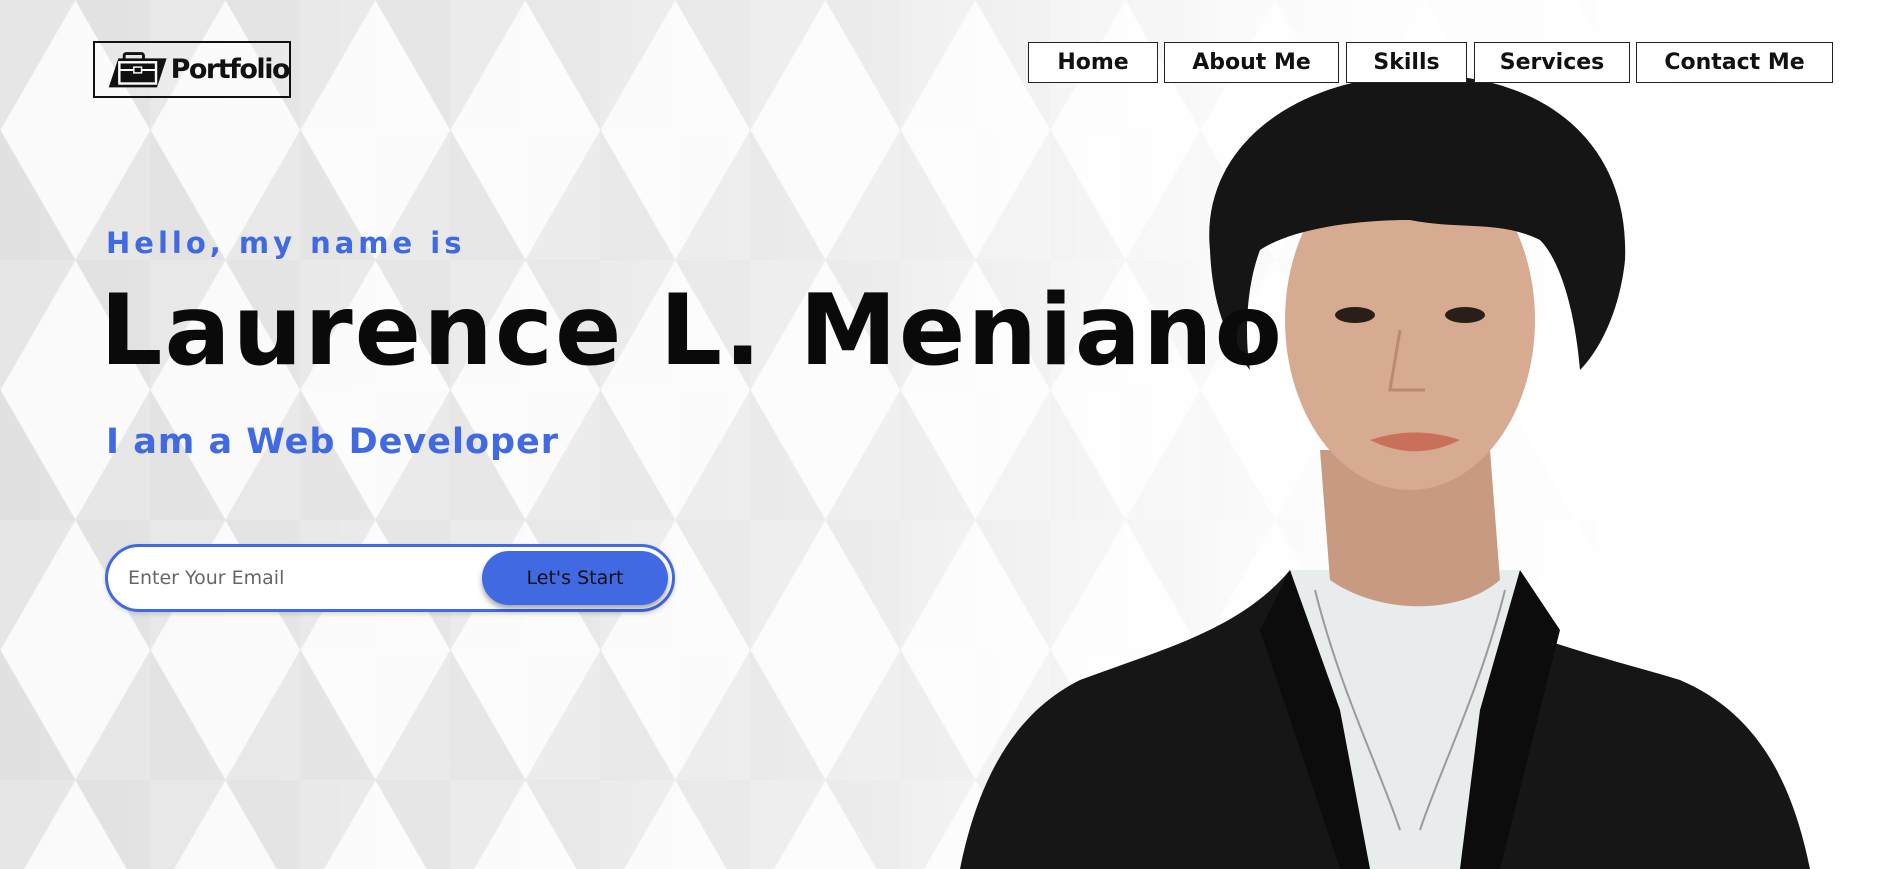 Image resolution: width=1884 pixels, height=869 pixels. Describe the element at coordinates (575, 578) in the screenshot. I see `lets-start-button: Let's Start` at that location.